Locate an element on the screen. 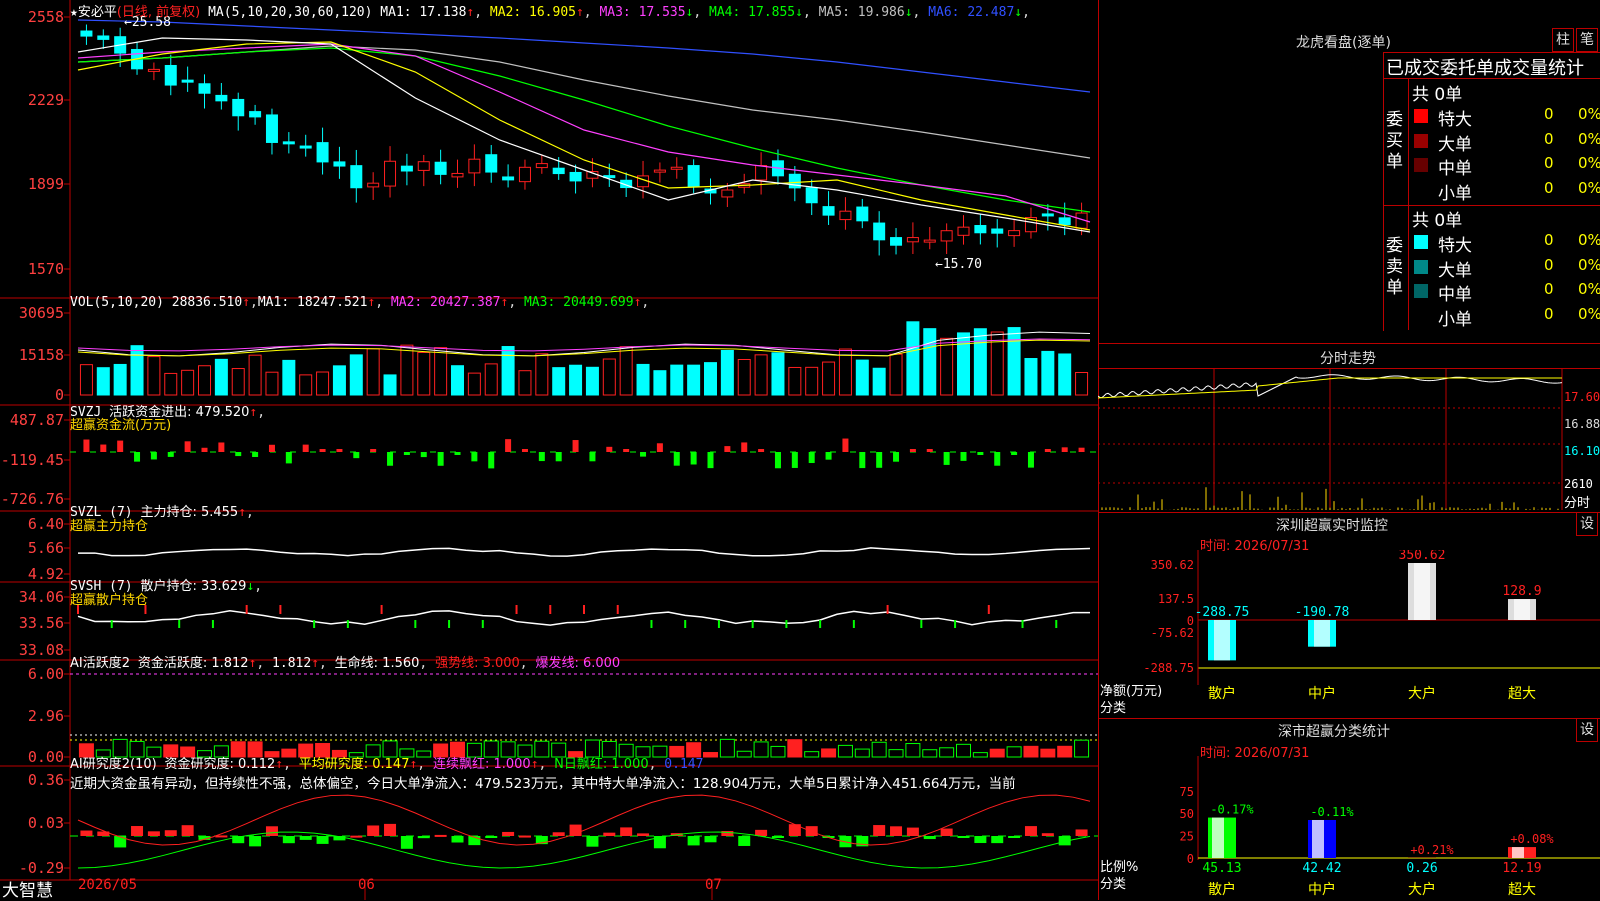  svzj-axis-label: 487.87 is located at coordinates (37, 420).